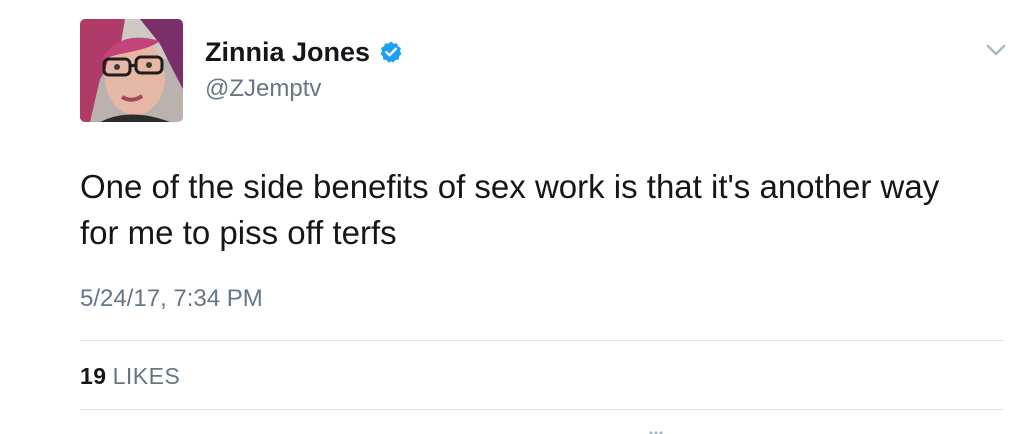  Describe the element at coordinates (391, 52) in the screenshot. I see `verified-badge-icon` at that location.